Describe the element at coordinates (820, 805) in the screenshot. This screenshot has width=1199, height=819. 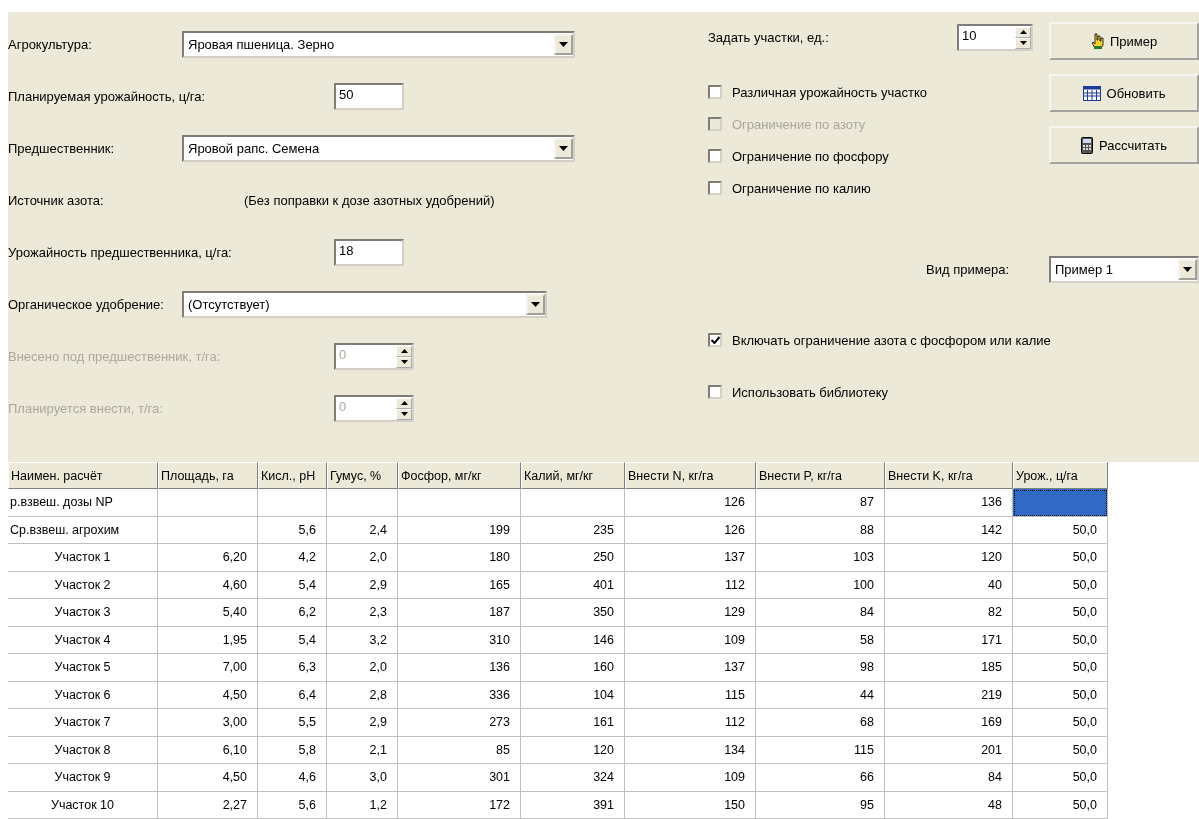
I see `table-cell: 95` at that location.